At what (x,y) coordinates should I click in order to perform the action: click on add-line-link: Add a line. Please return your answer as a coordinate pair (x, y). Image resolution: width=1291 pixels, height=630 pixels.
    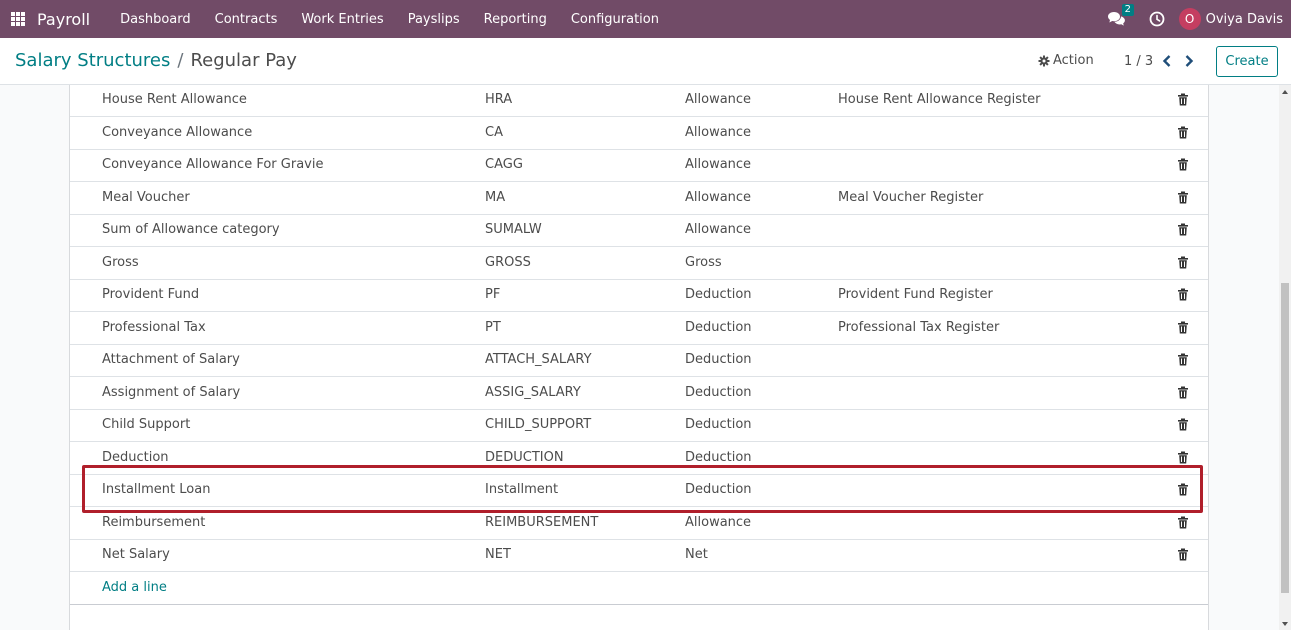
    Looking at the image, I should click on (134, 587).